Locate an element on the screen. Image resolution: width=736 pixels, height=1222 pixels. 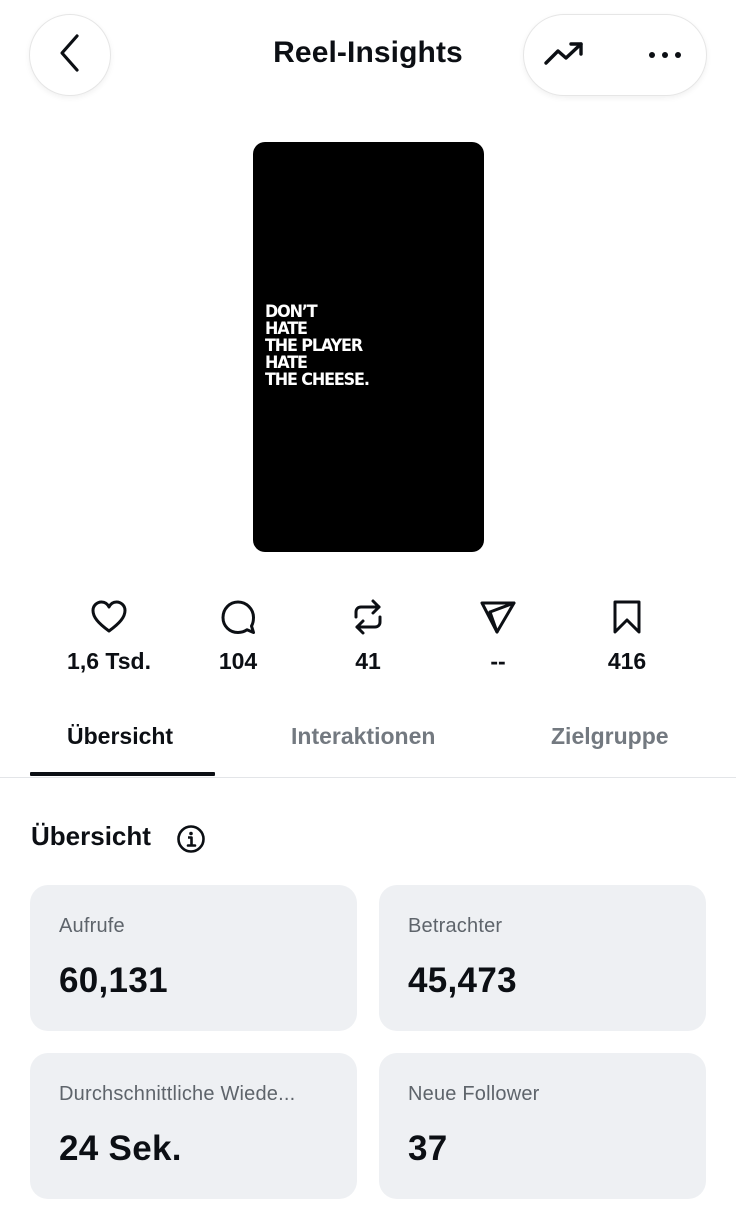
reposts-stat: 41 is located at coordinates (368, 641).